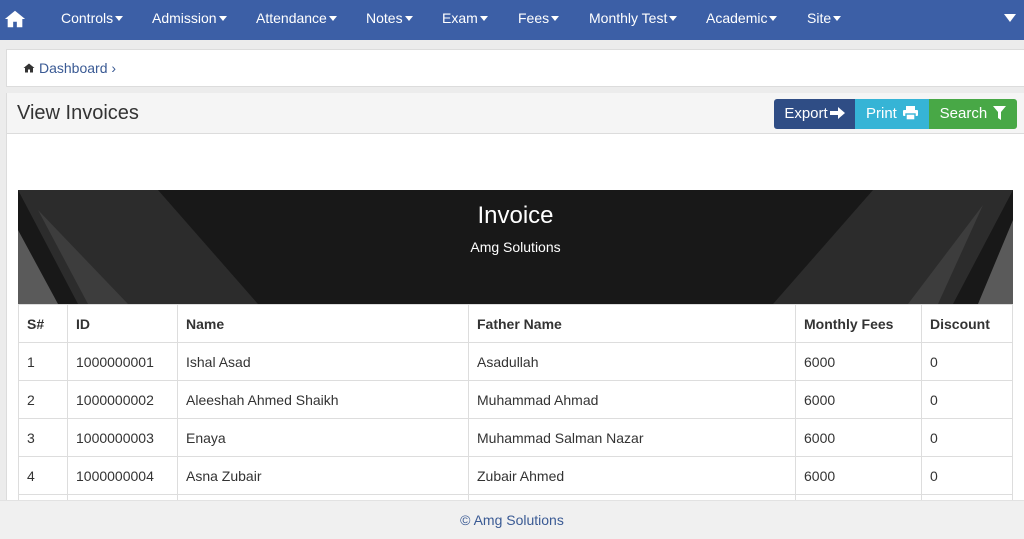 This screenshot has width=1024, height=539. I want to click on nav-label: Academic, so click(737, 18).